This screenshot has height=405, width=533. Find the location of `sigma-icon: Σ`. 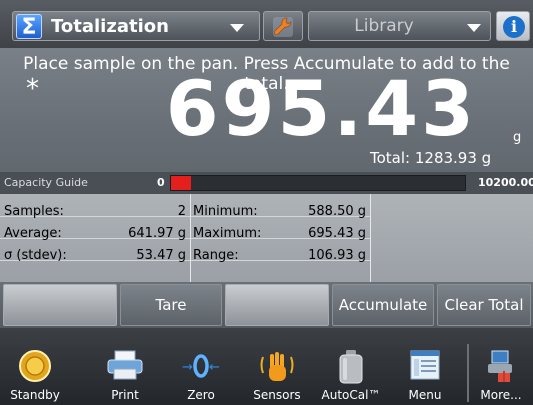

sigma-icon: Σ is located at coordinates (29, 27).